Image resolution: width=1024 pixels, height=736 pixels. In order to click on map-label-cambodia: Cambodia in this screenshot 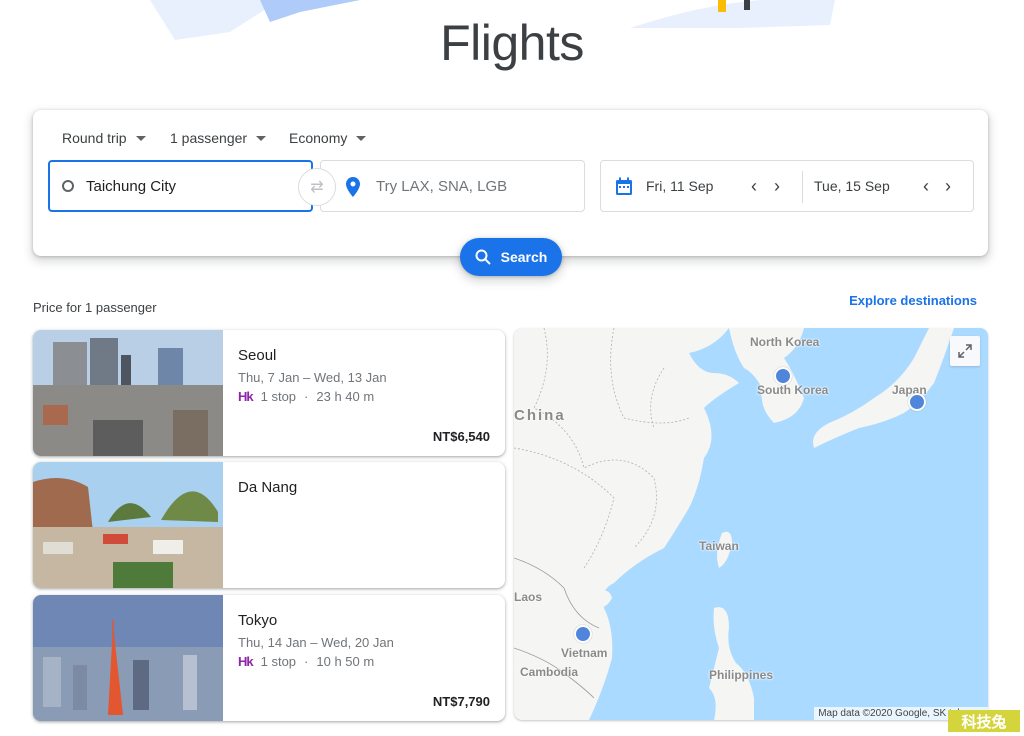, I will do `click(549, 672)`.